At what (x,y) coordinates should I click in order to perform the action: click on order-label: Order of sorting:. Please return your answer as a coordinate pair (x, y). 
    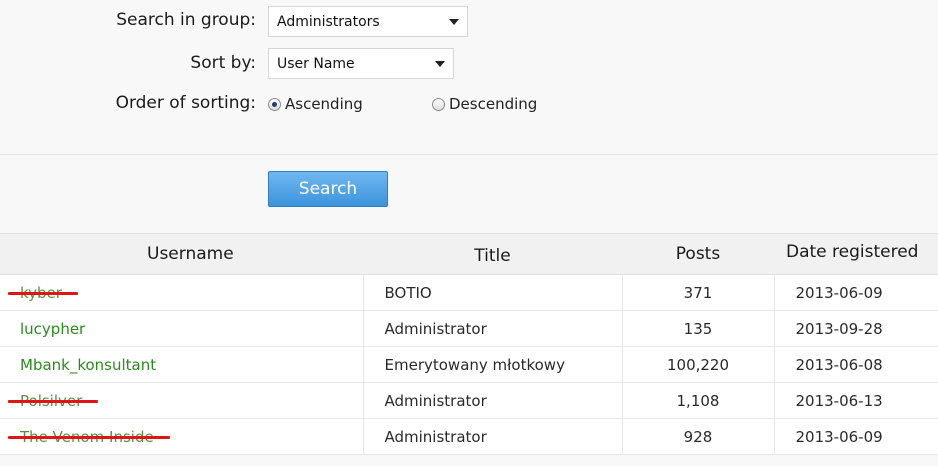
    Looking at the image, I should click on (185, 103).